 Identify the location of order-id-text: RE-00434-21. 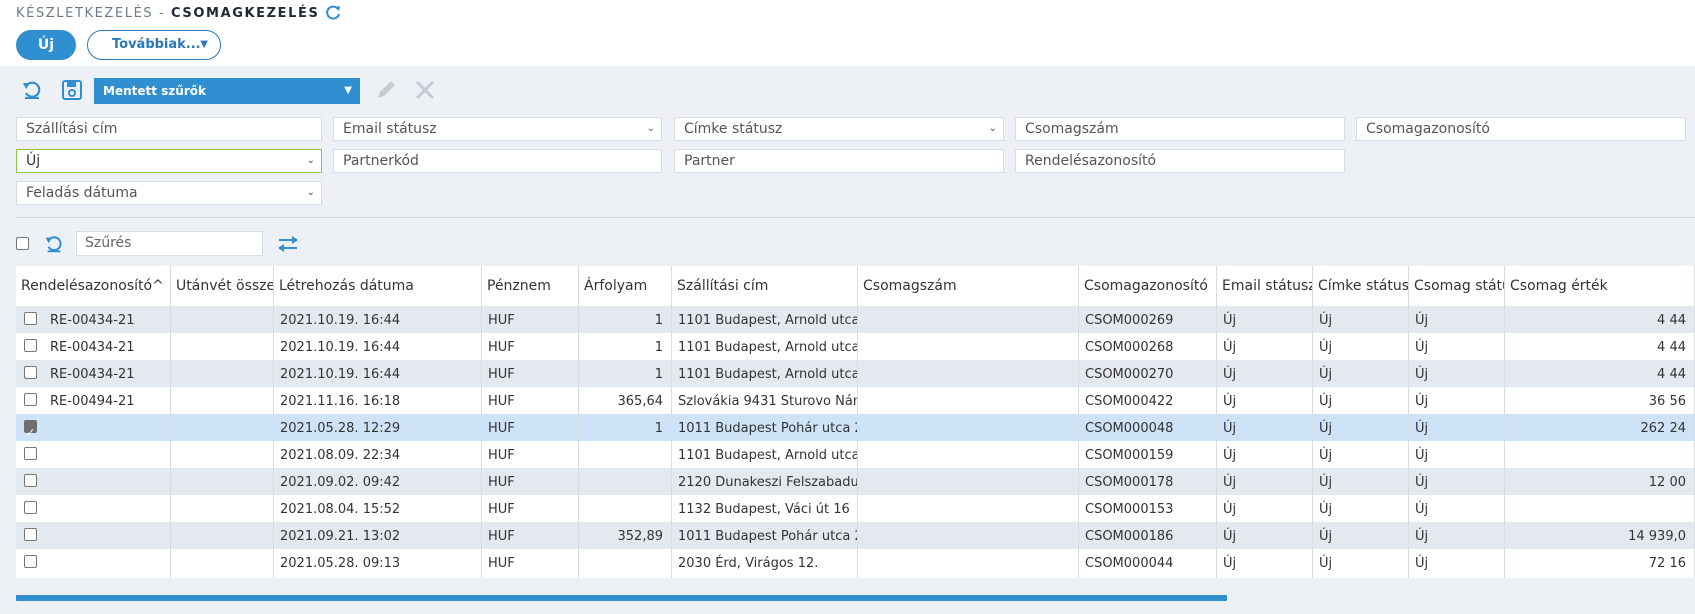
(92, 374).